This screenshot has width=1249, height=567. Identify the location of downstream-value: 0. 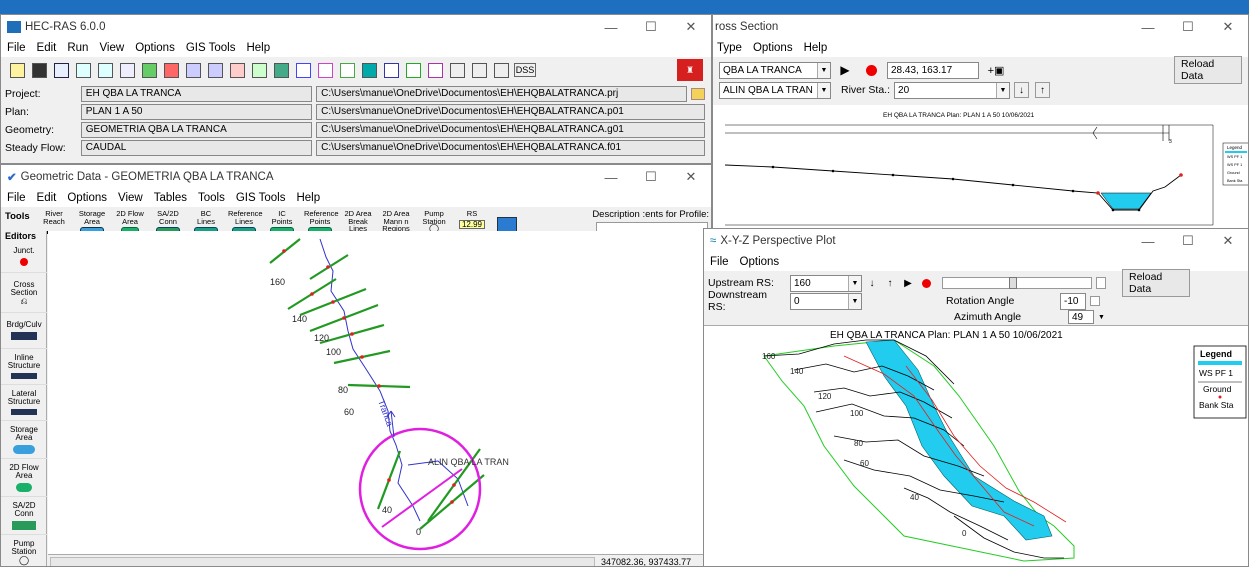
(797, 301).